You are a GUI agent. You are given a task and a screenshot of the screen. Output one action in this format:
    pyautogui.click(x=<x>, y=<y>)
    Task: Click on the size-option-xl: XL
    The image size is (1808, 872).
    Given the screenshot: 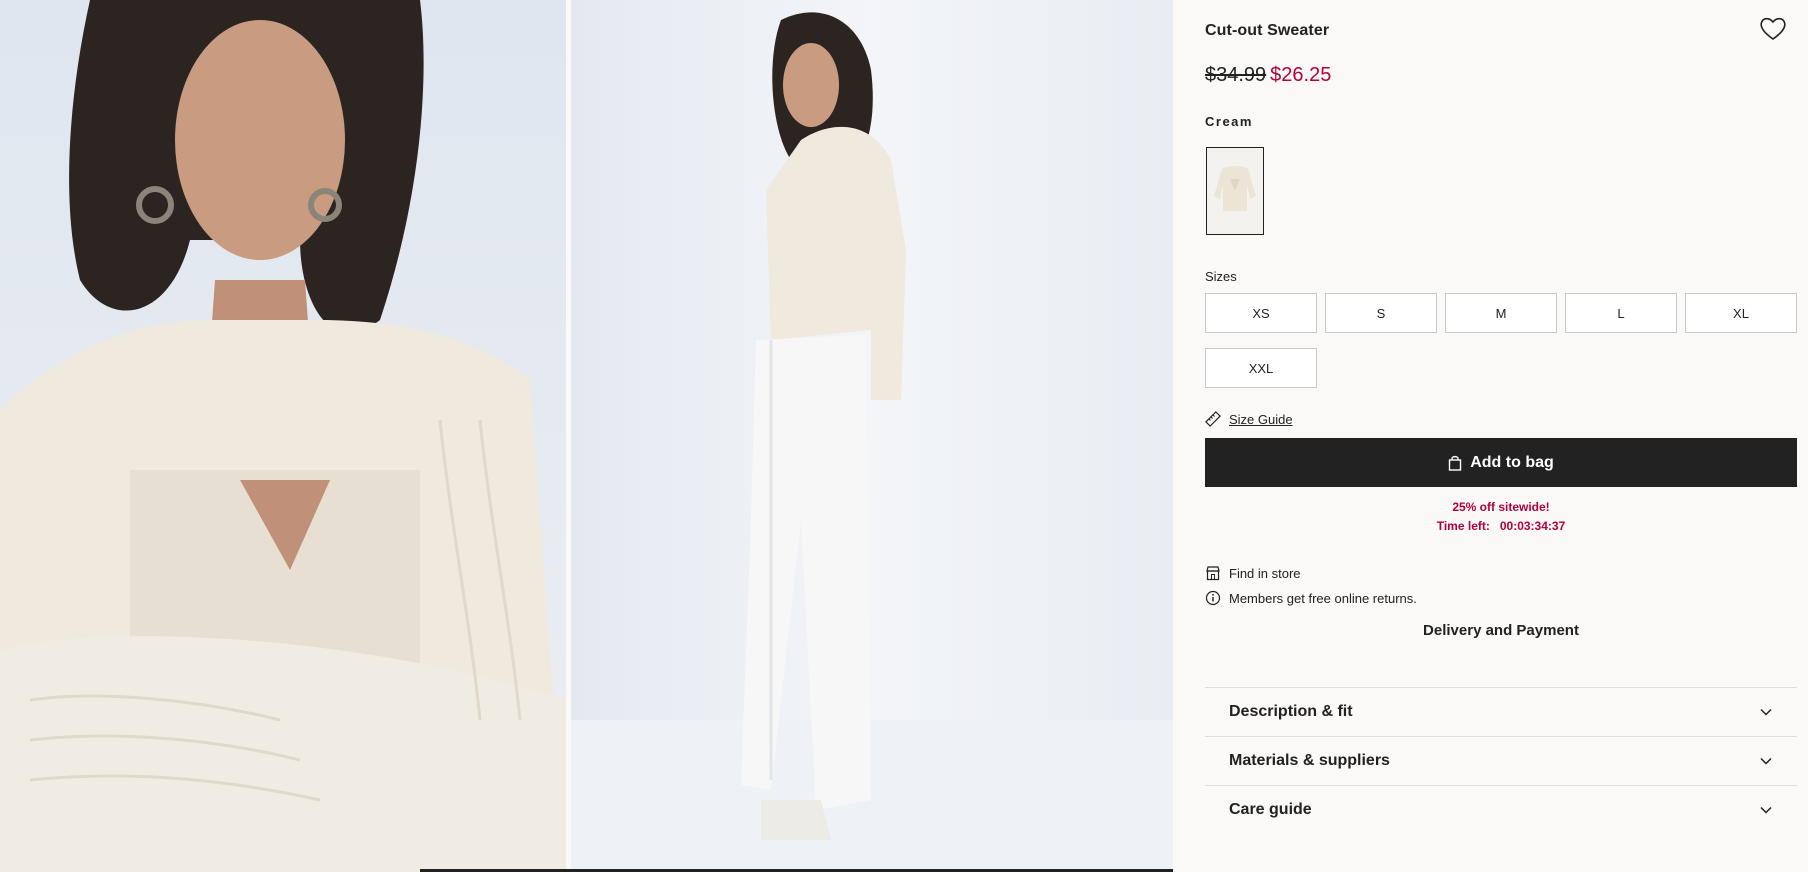 What is the action you would take?
    pyautogui.click(x=1741, y=313)
    